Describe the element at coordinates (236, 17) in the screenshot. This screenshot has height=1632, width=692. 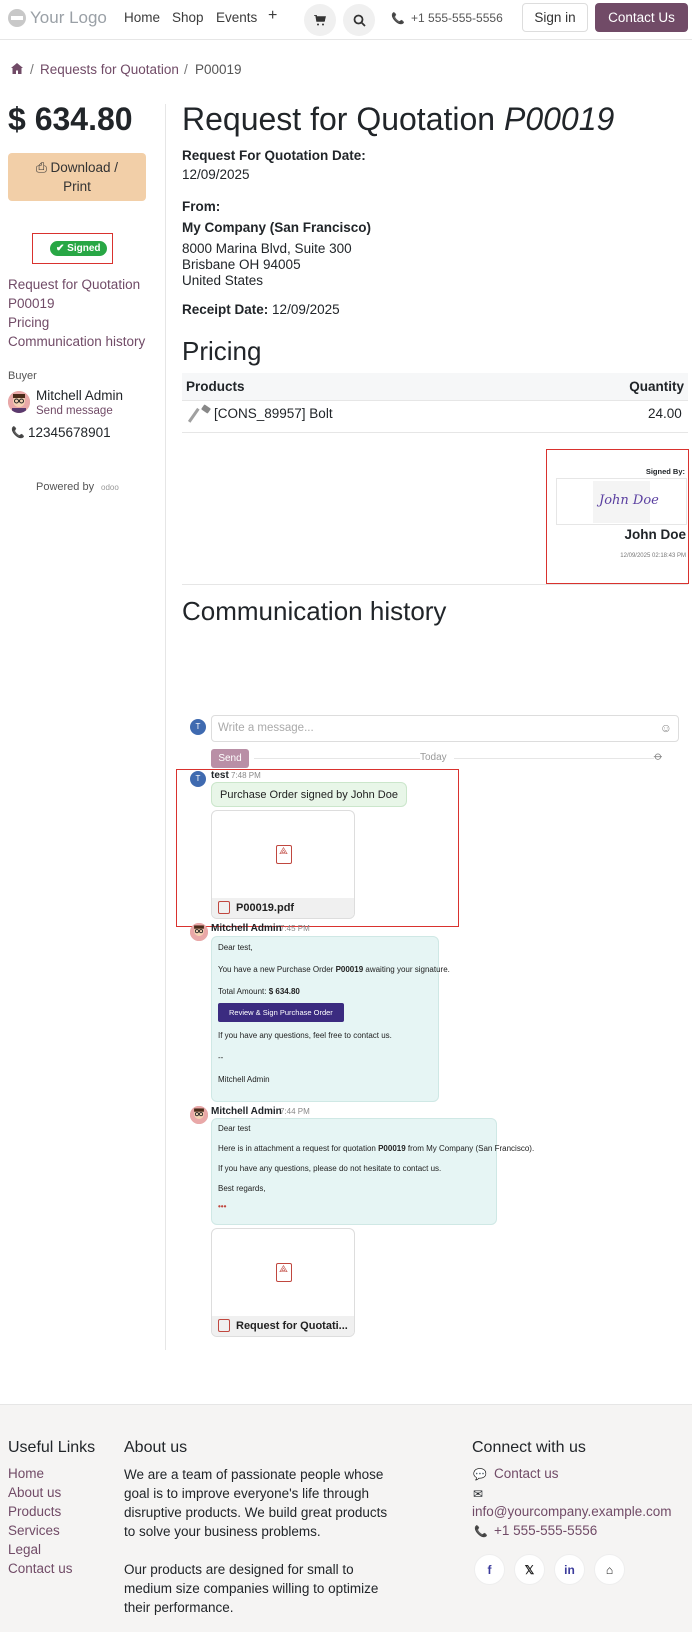
I see `nav-events: Events` at that location.